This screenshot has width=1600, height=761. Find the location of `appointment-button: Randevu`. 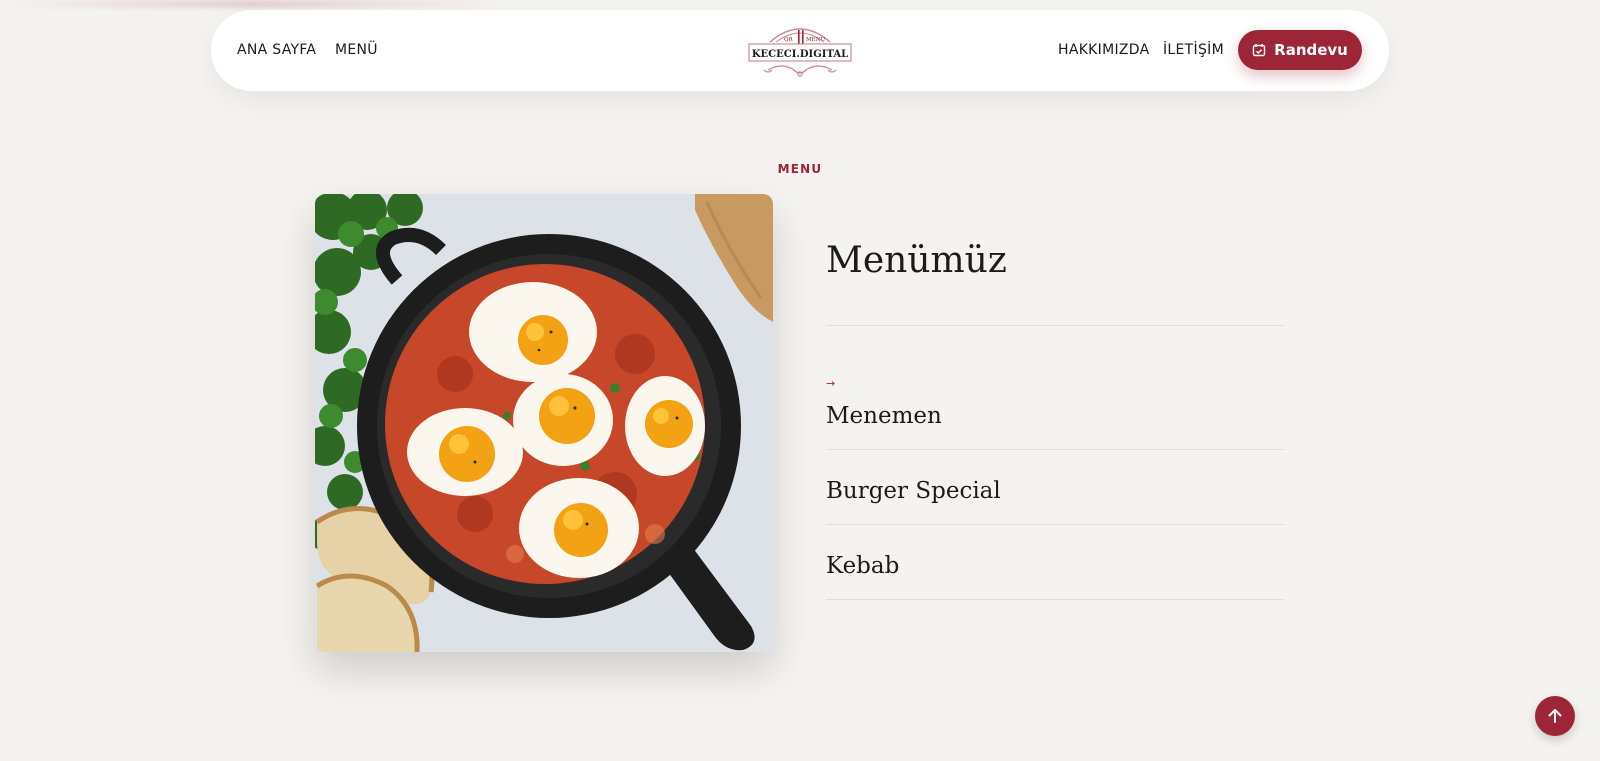

appointment-button: Randevu is located at coordinates (1300, 50).